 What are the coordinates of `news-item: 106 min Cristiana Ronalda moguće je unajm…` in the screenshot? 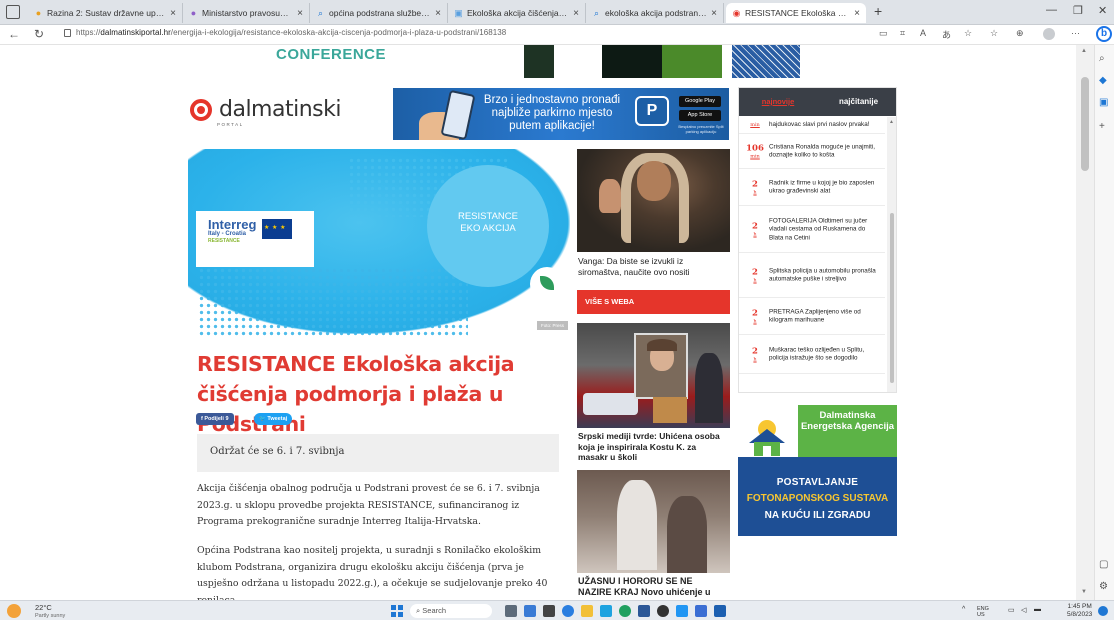 It's located at (812, 152).